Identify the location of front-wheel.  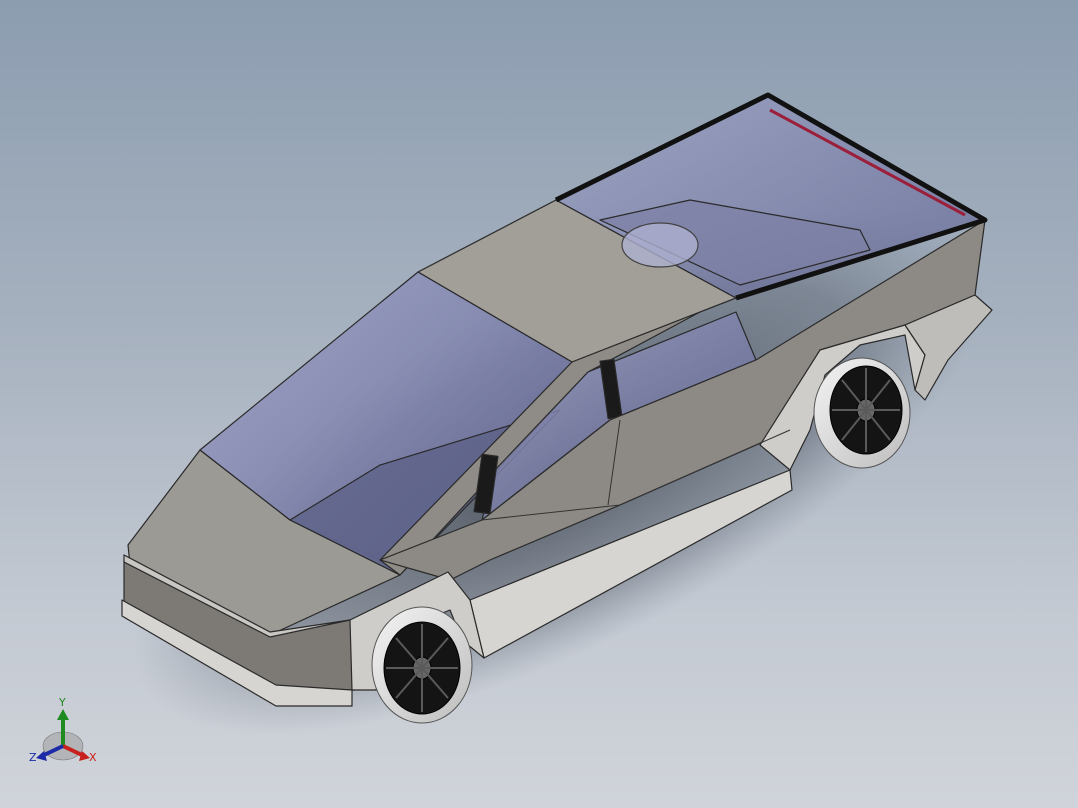
(422, 665).